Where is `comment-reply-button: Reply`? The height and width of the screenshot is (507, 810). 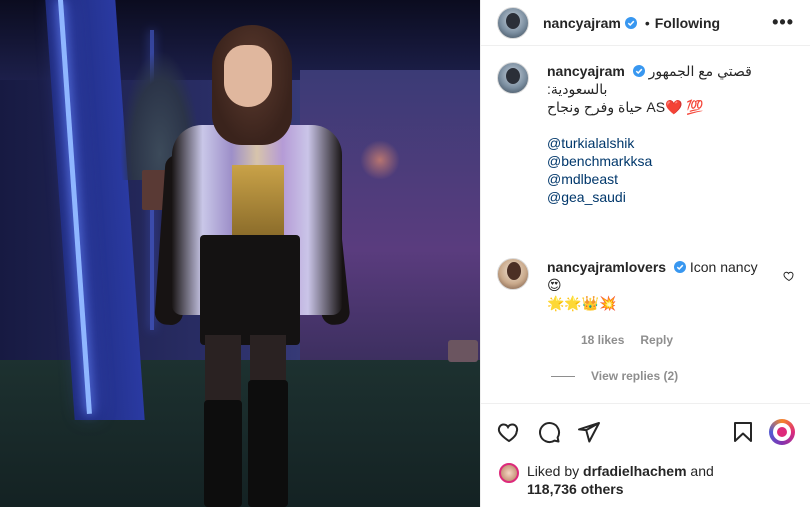
comment-reply-button: Reply is located at coordinates (656, 340).